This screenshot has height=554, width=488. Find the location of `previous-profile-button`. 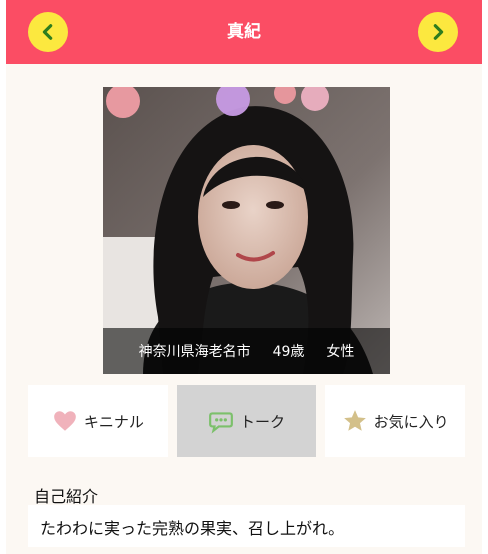

previous-profile-button is located at coordinates (48, 32).